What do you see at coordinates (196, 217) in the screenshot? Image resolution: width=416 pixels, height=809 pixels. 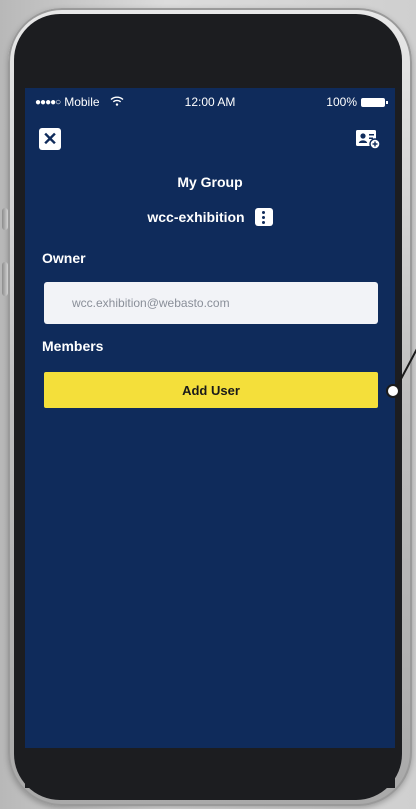 I see `group-name: wcc-exhibition` at bounding box center [196, 217].